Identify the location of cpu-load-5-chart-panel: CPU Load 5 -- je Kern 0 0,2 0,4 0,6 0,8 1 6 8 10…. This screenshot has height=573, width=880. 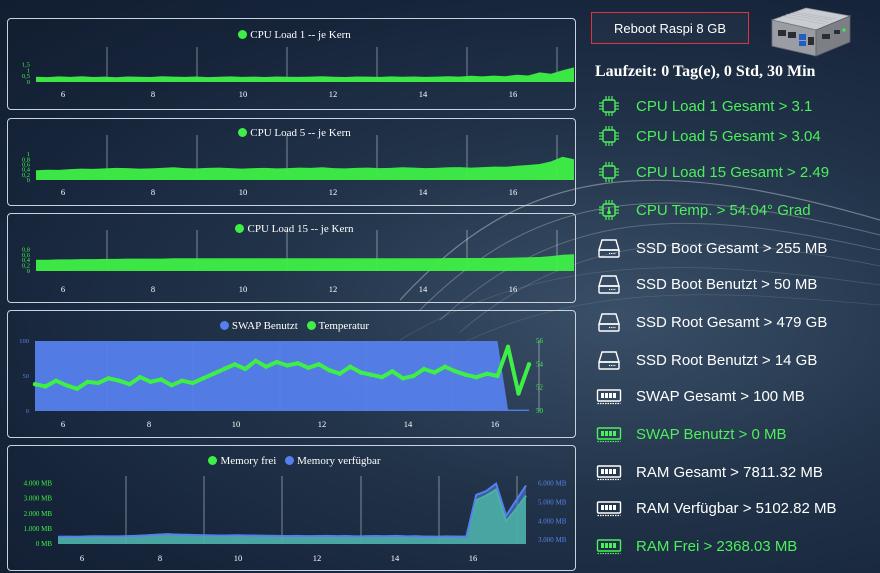
(291, 162).